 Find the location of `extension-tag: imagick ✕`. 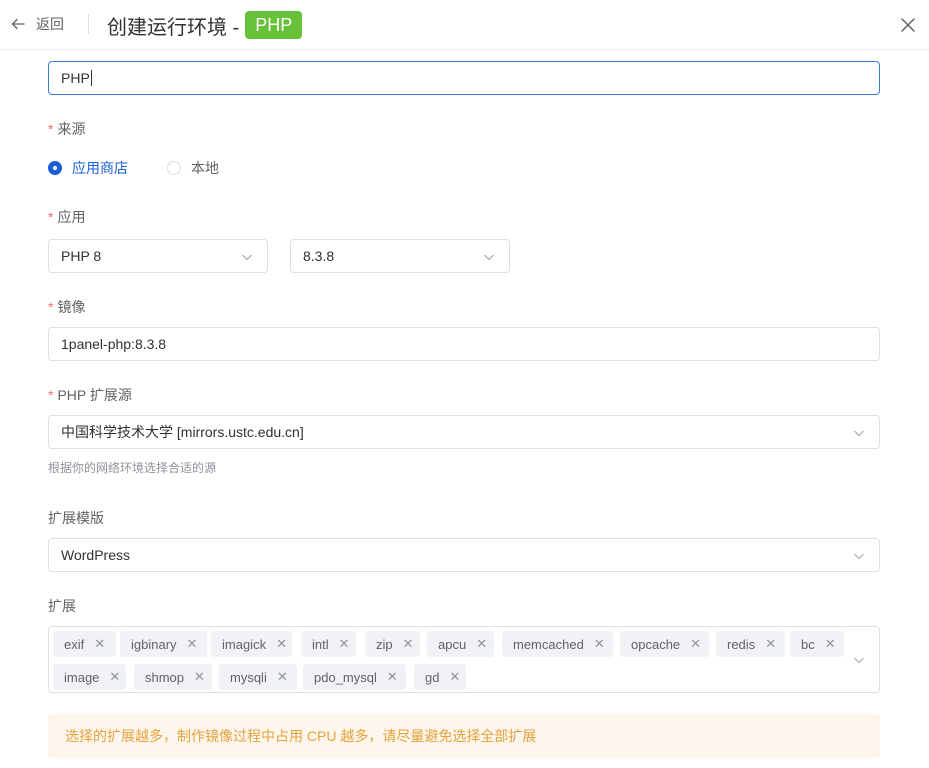

extension-tag: imagick ✕ is located at coordinates (251, 644).